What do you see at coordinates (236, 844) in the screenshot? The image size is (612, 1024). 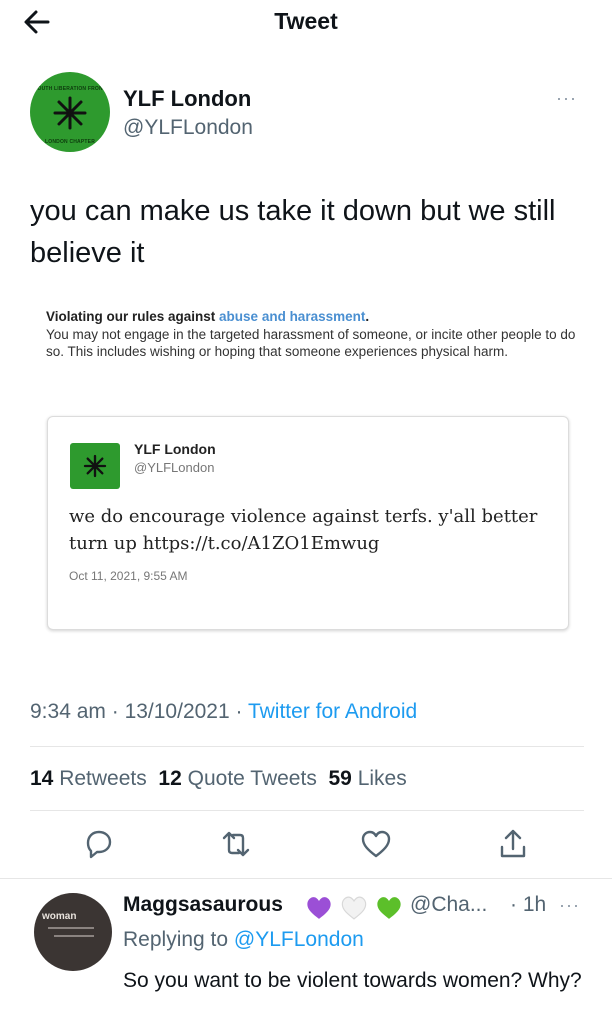 I see `retweet-icon` at bounding box center [236, 844].